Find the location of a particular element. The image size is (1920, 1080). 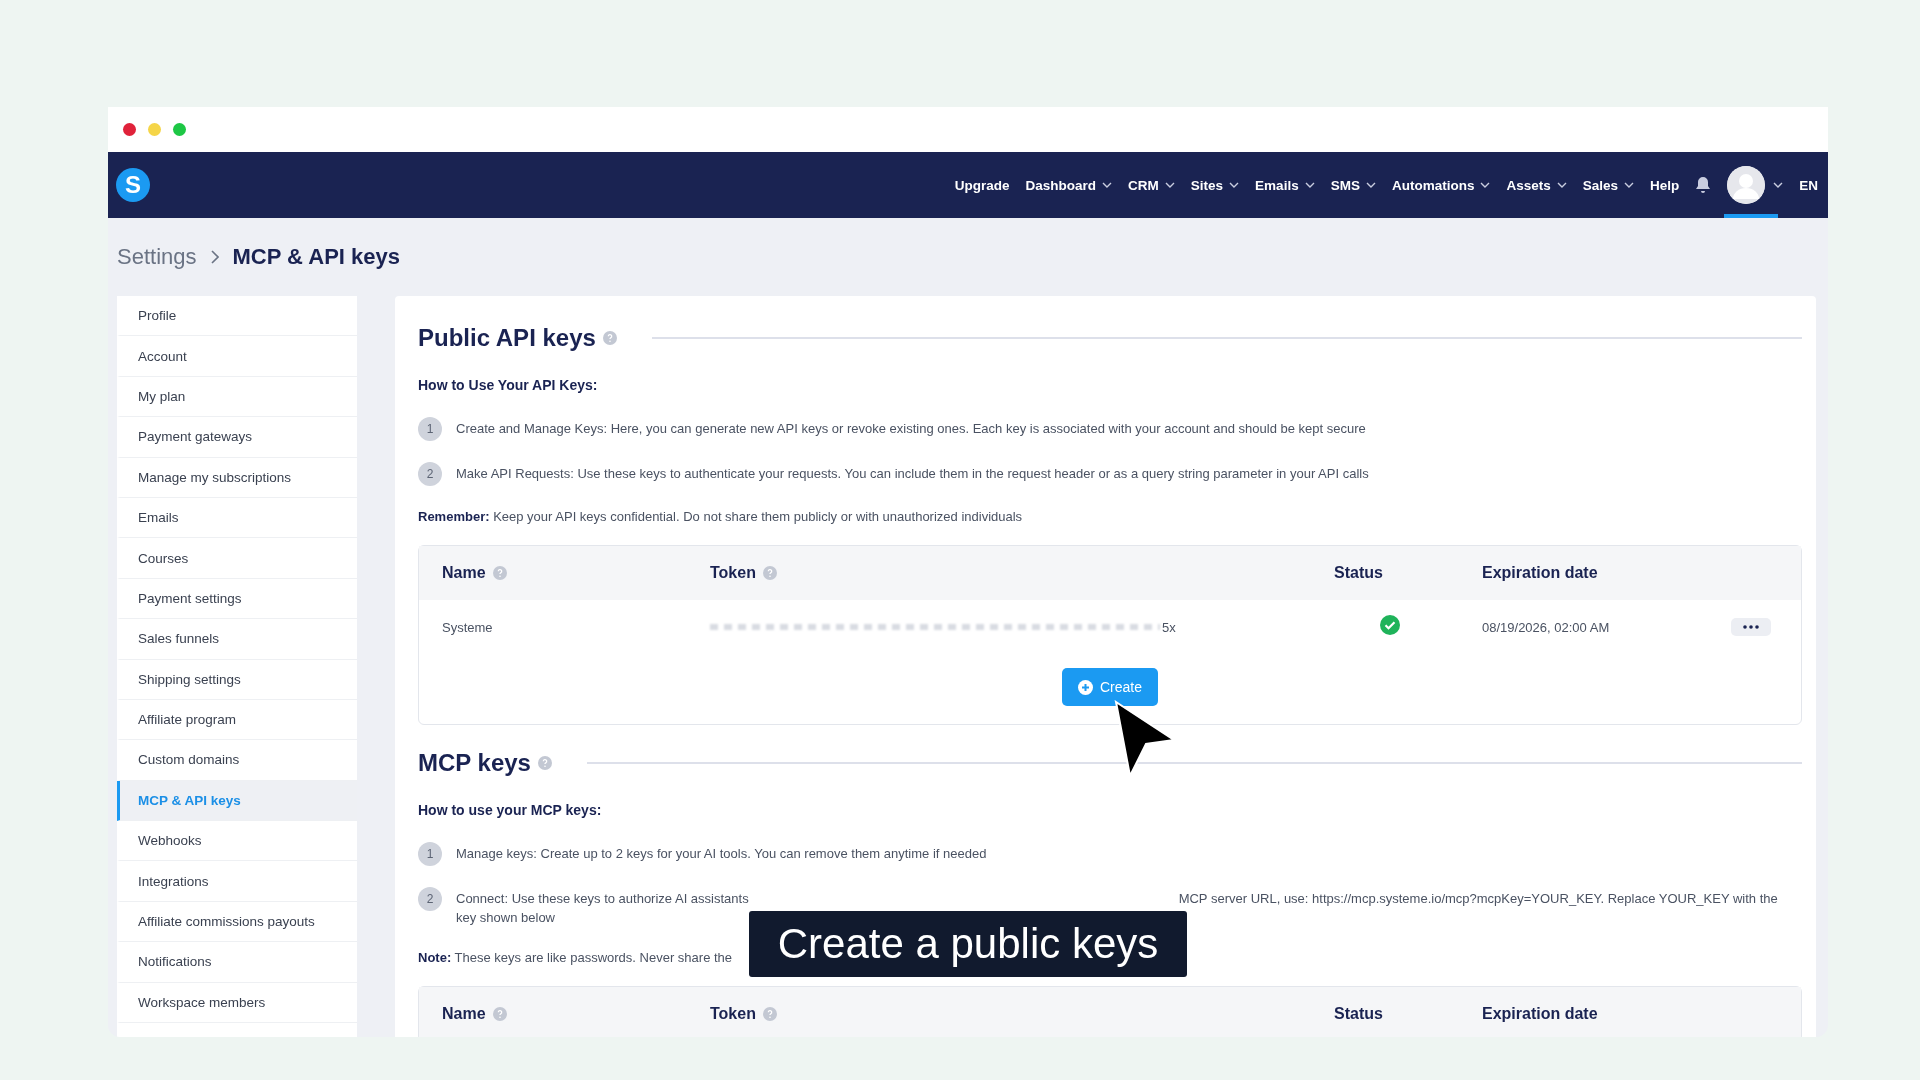

nav-menu-item: Assets is located at coordinates (1536, 185).